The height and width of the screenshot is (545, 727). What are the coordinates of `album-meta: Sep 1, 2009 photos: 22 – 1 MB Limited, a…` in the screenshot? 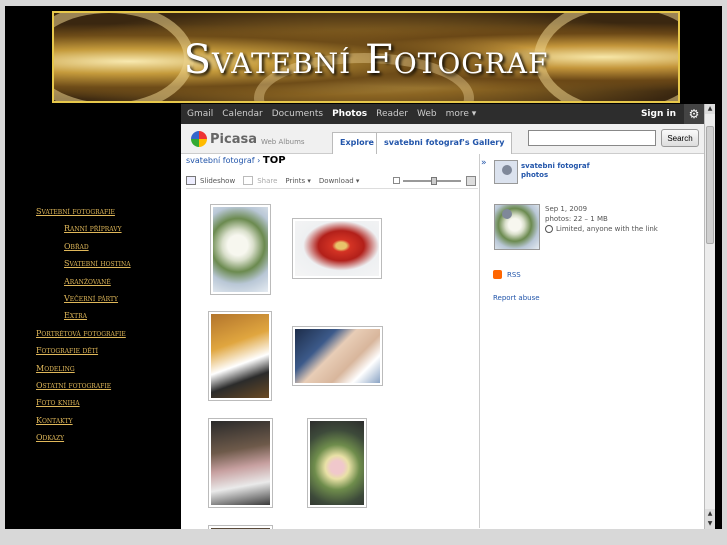 It's located at (601, 219).